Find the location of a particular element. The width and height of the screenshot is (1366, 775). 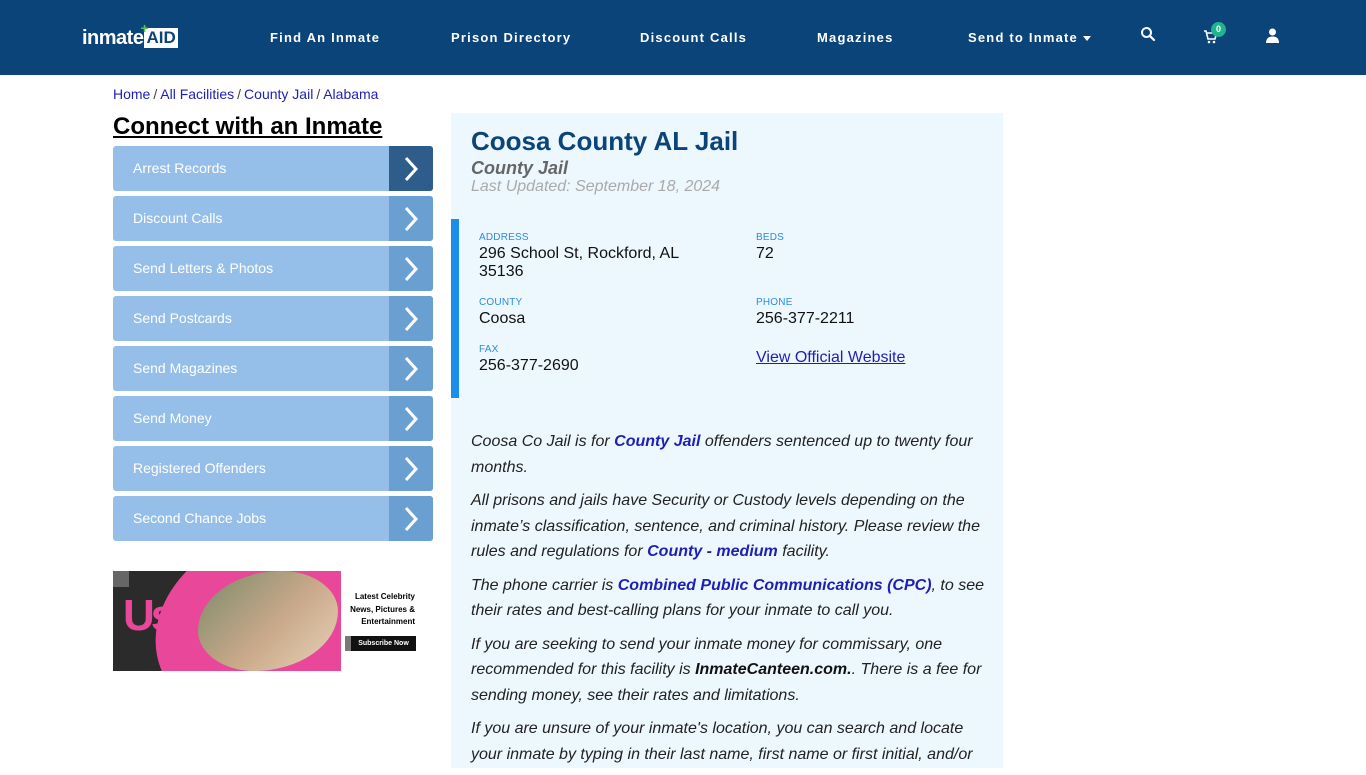

nav-find-an-inmate: Find An Inmate is located at coordinates (325, 37).